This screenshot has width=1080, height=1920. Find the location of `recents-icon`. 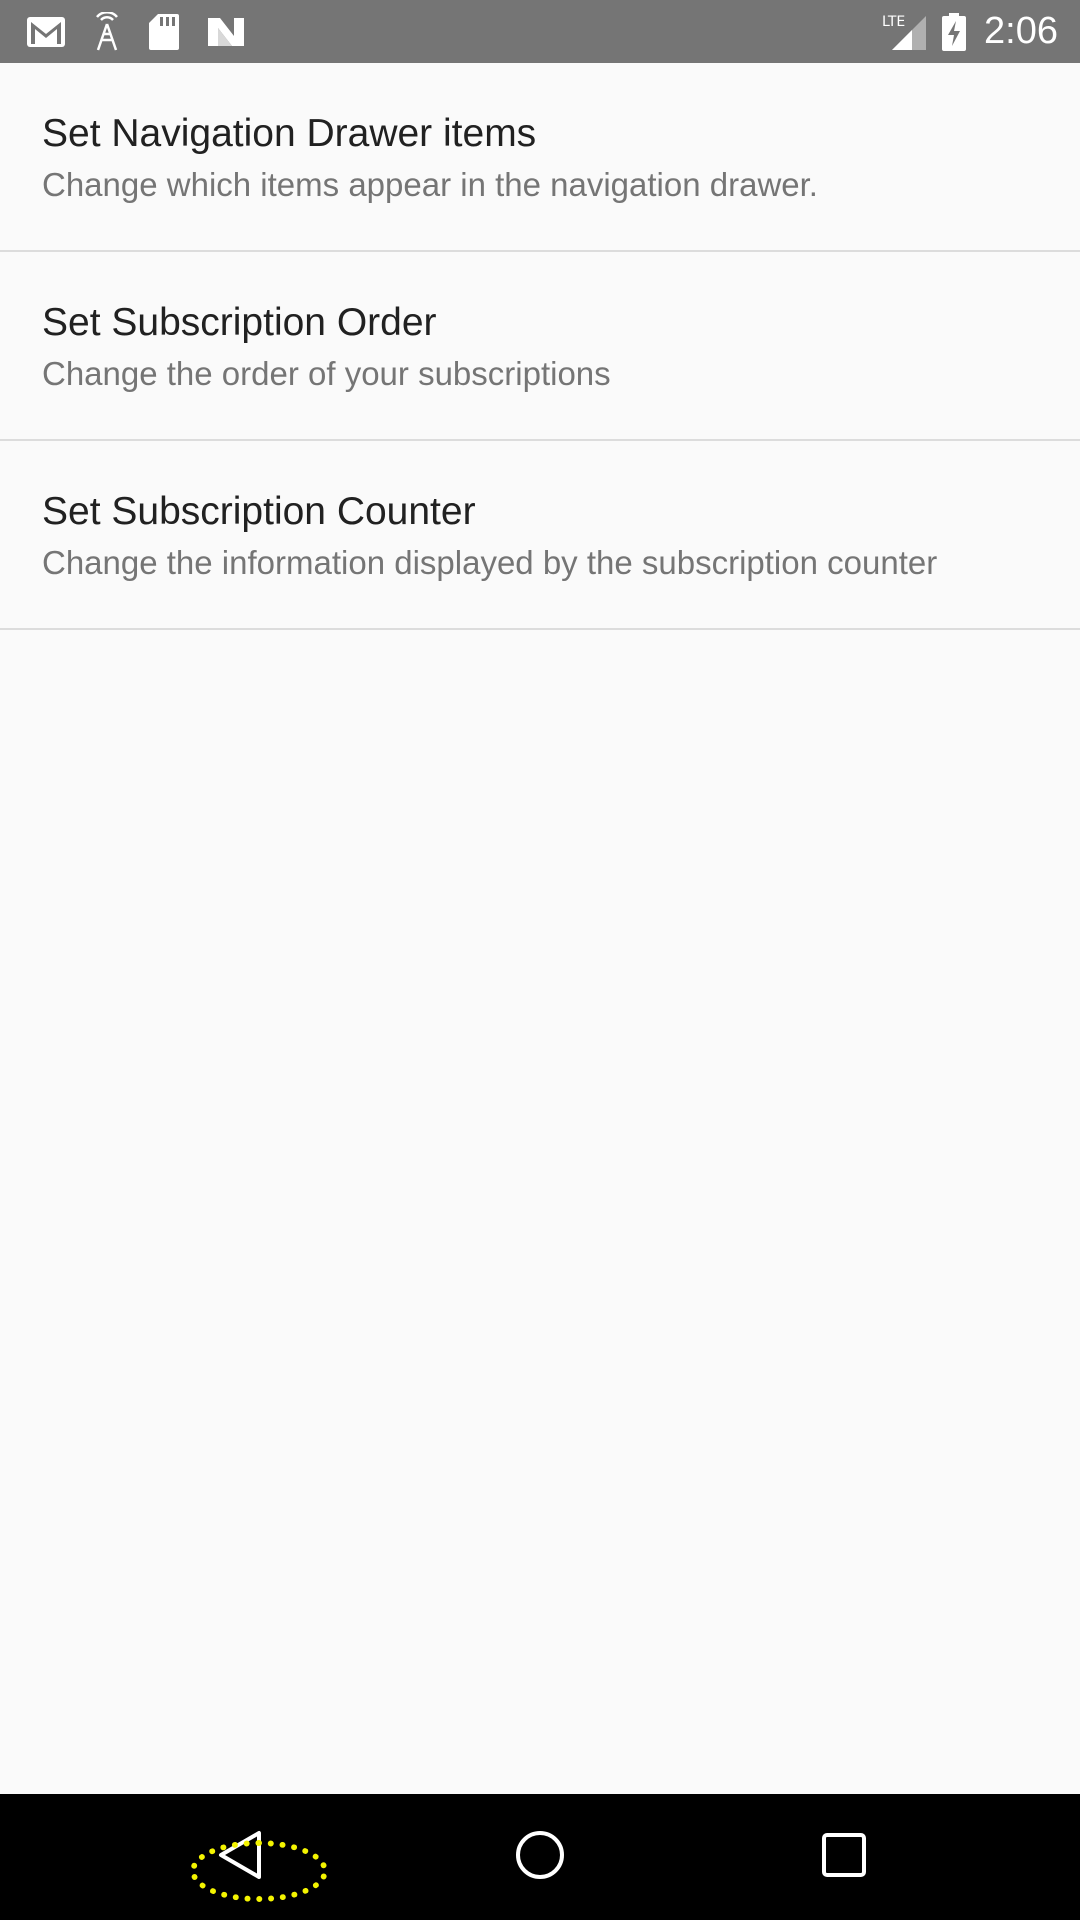

recents-icon is located at coordinates (844, 1857).